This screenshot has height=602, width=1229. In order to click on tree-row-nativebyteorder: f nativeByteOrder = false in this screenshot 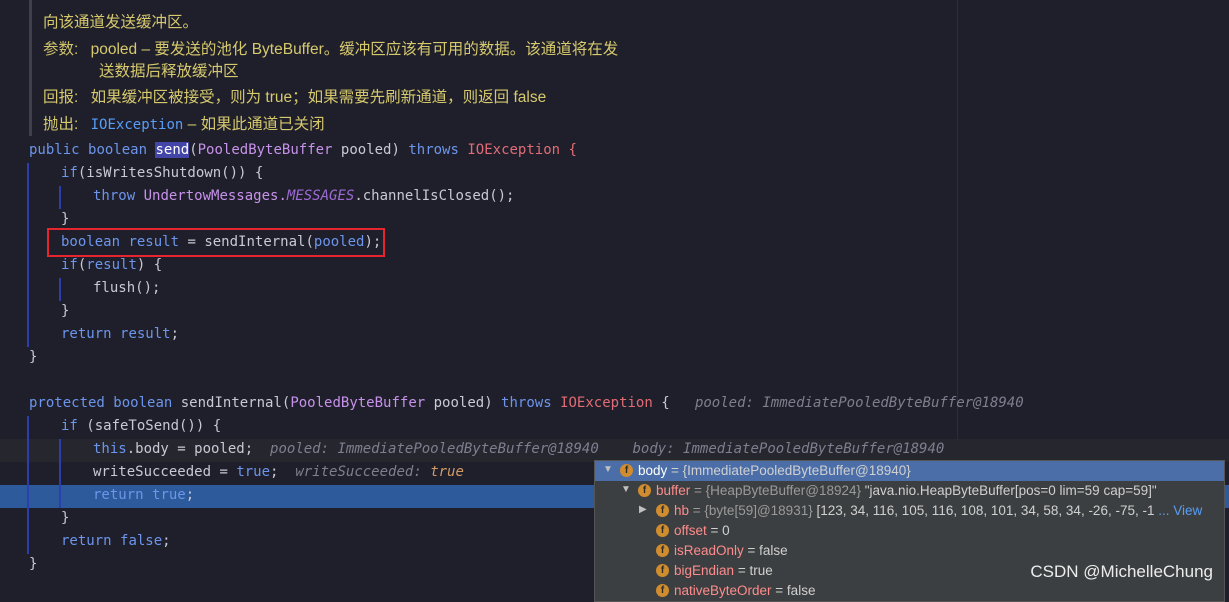, I will do `click(909, 591)`.